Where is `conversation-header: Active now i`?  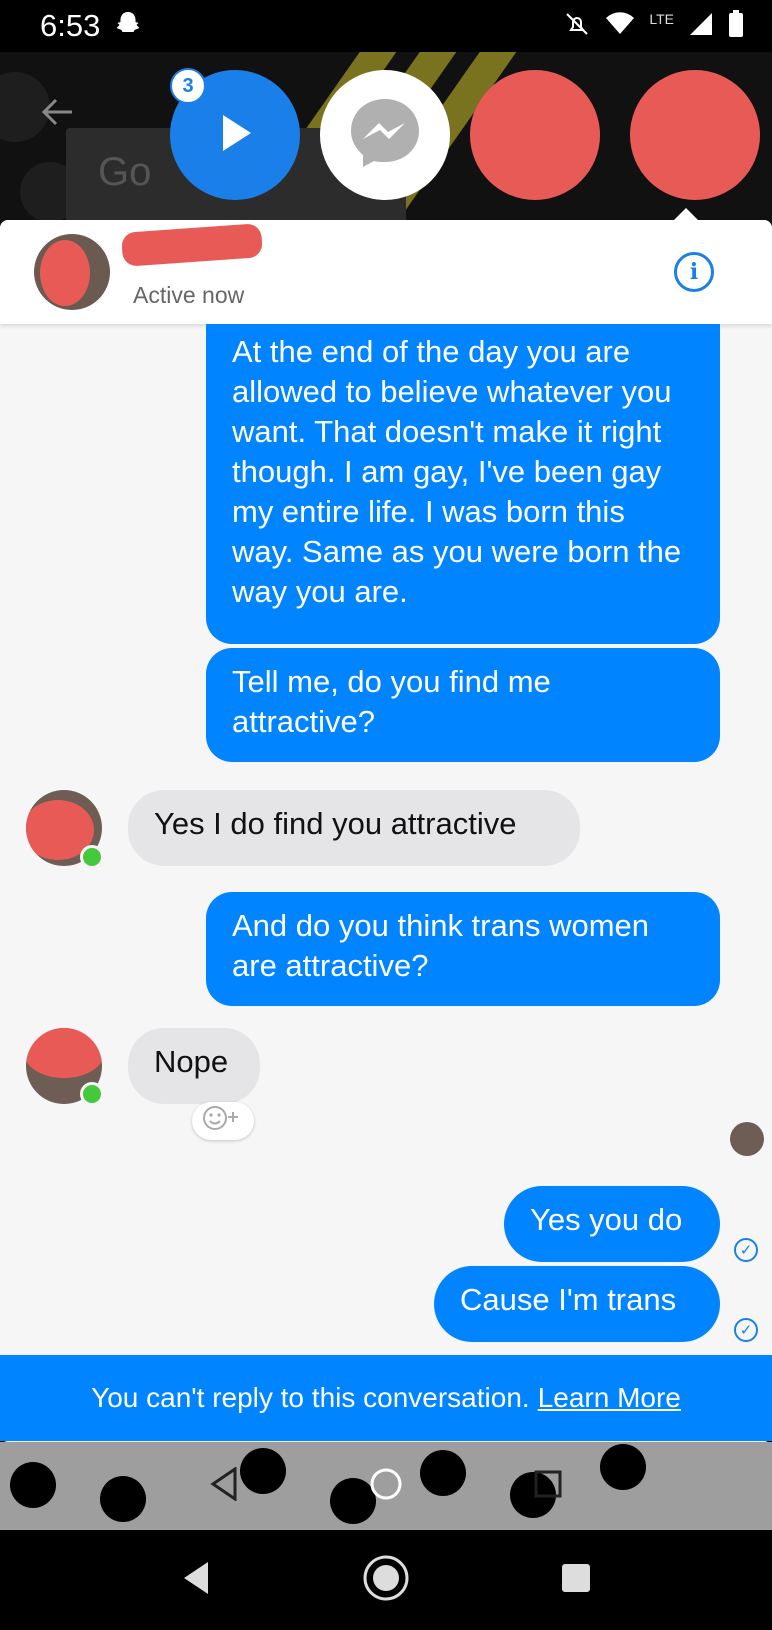 conversation-header: Active now i is located at coordinates (386, 272).